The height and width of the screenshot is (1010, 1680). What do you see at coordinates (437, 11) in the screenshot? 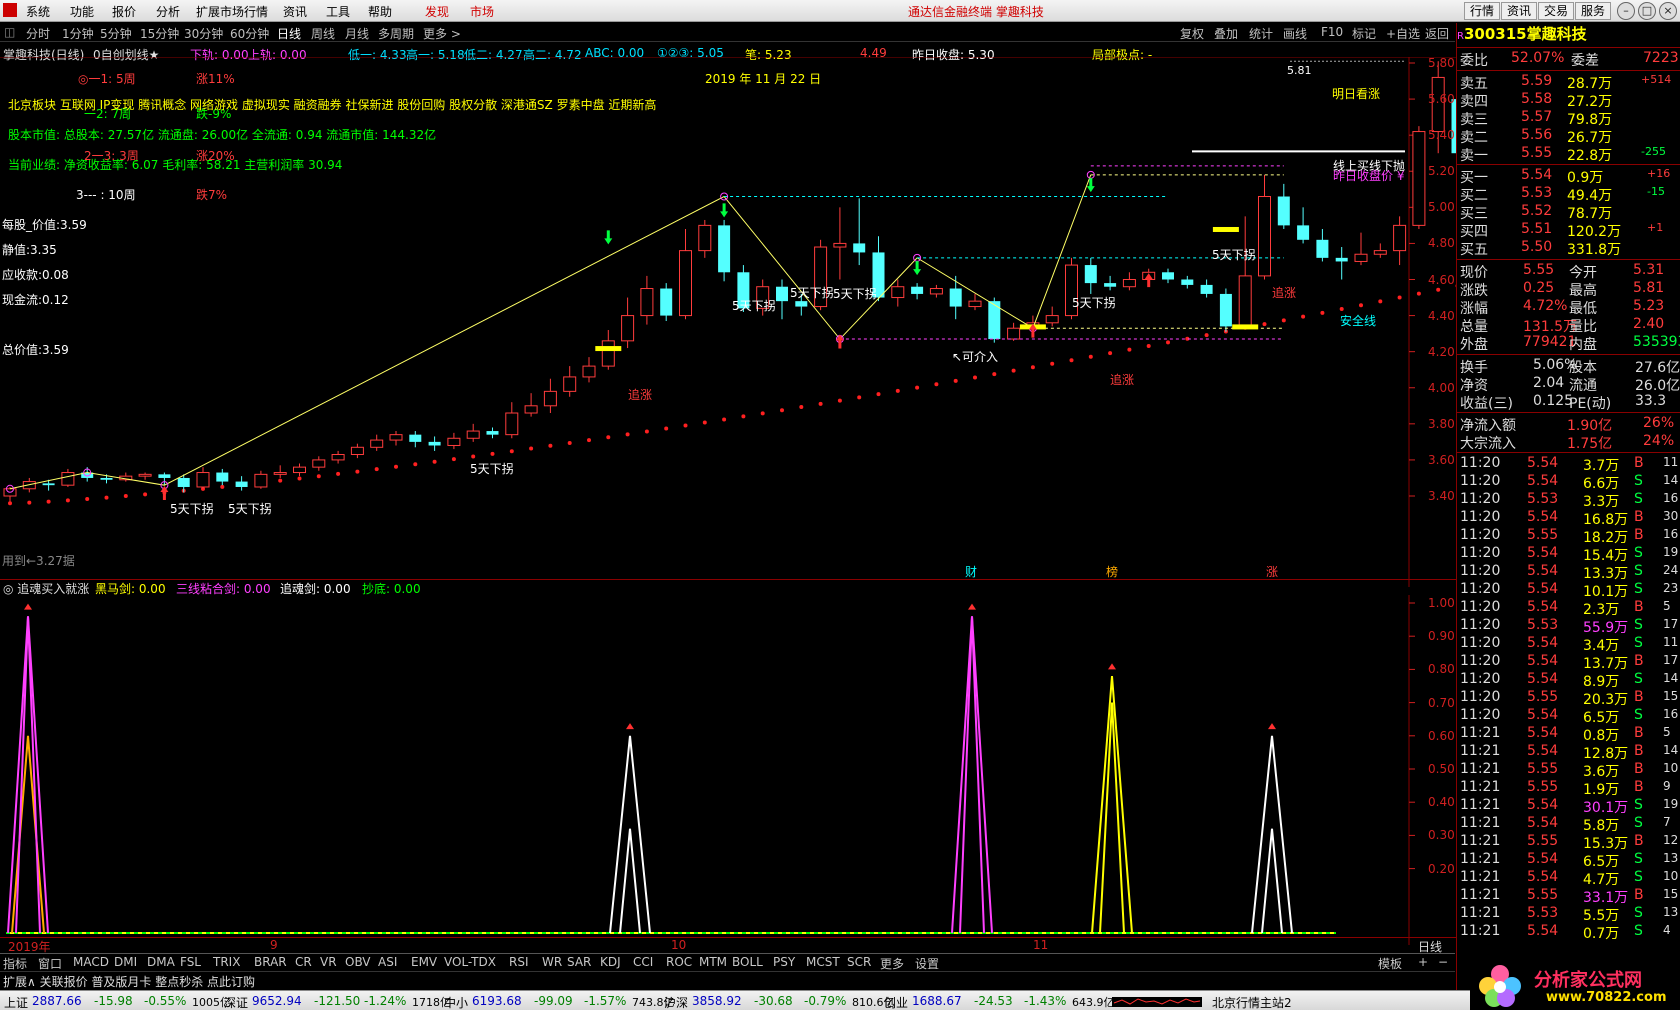
I see `menu-discover: 发现` at bounding box center [437, 11].